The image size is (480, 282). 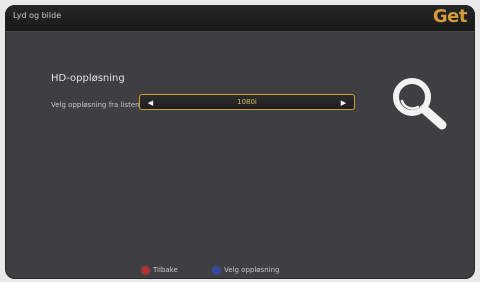 I want to click on setting-description: Velg oppløsning fra listen, so click(x=95, y=105).